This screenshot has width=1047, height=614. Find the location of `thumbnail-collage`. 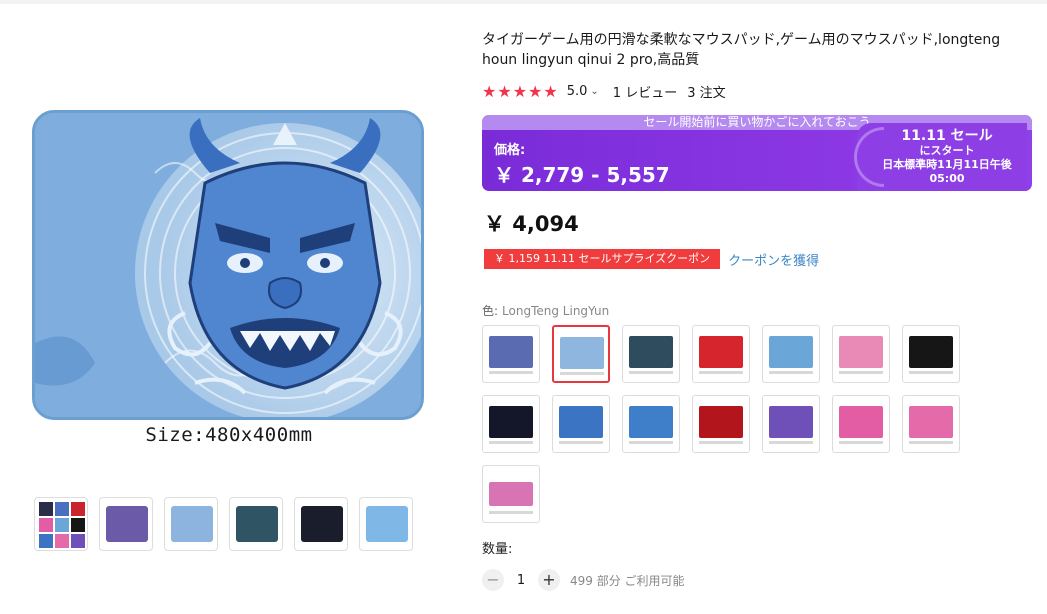

thumbnail-collage is located at coordinates (62, 525).